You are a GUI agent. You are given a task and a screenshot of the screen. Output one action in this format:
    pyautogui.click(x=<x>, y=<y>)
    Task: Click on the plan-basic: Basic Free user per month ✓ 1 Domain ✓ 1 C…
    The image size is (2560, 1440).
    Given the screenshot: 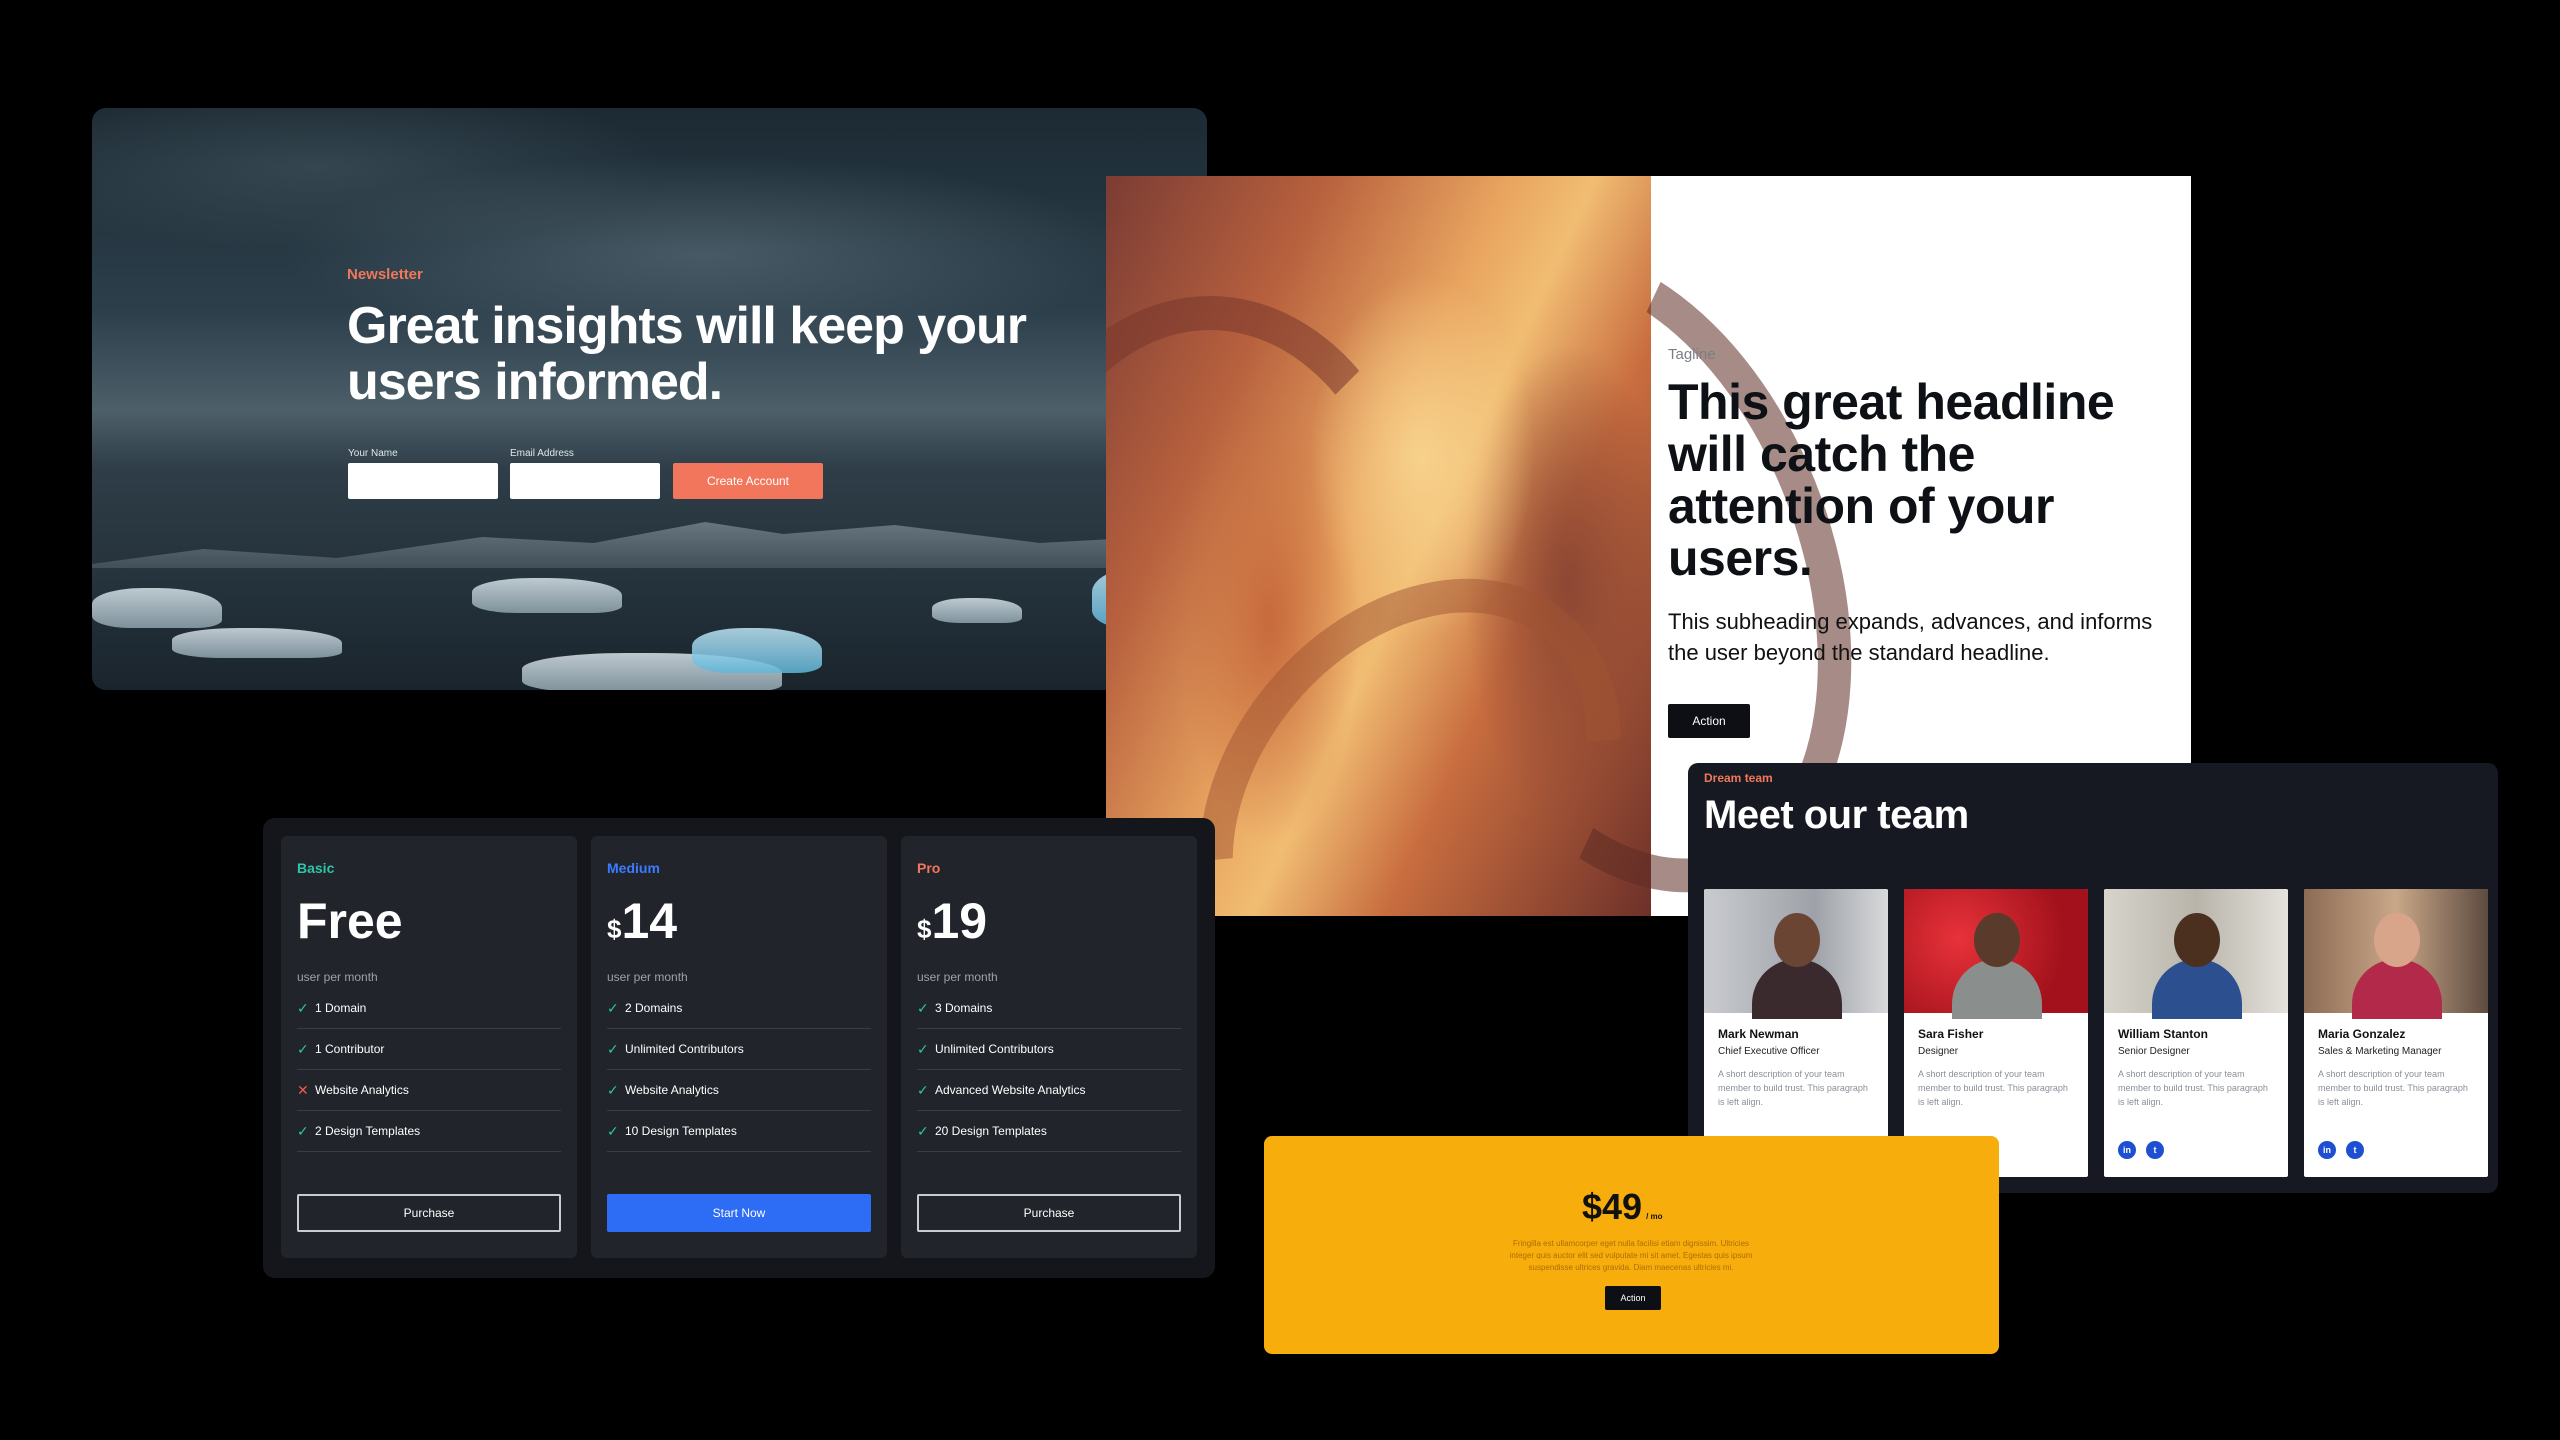 What is the action you would take?
    pyautogui.click(x=429, y=1047)
    